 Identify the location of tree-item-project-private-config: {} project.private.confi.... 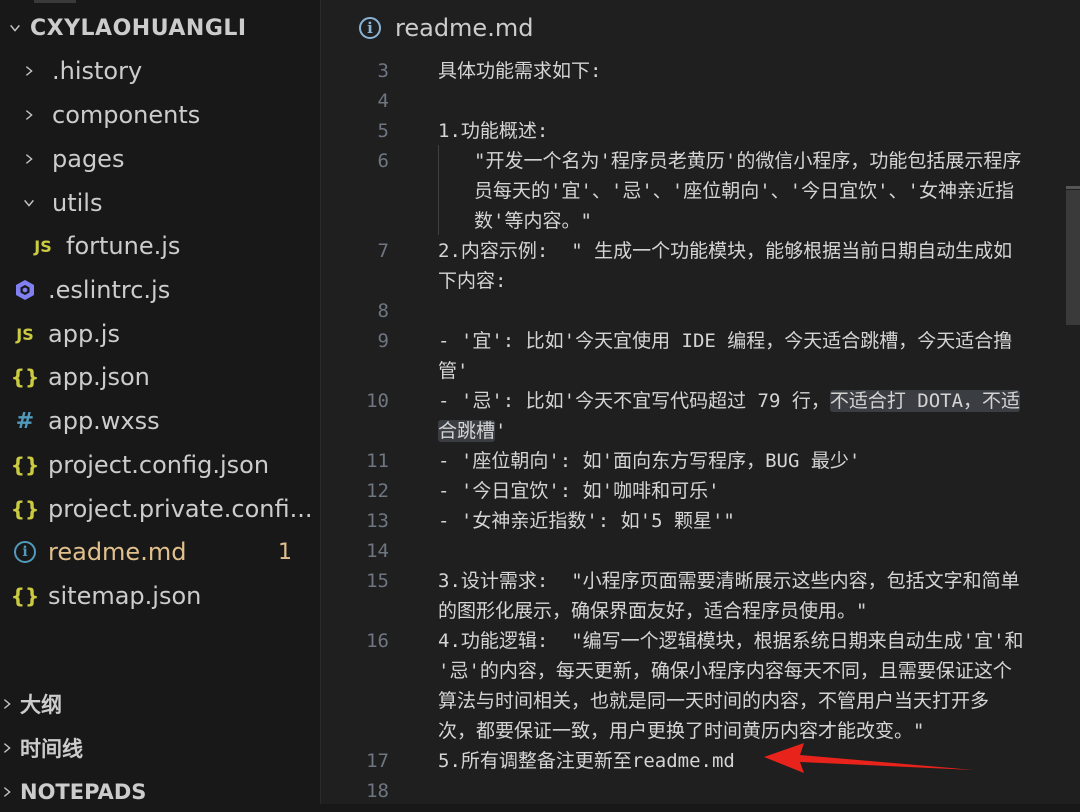
(161, 509).